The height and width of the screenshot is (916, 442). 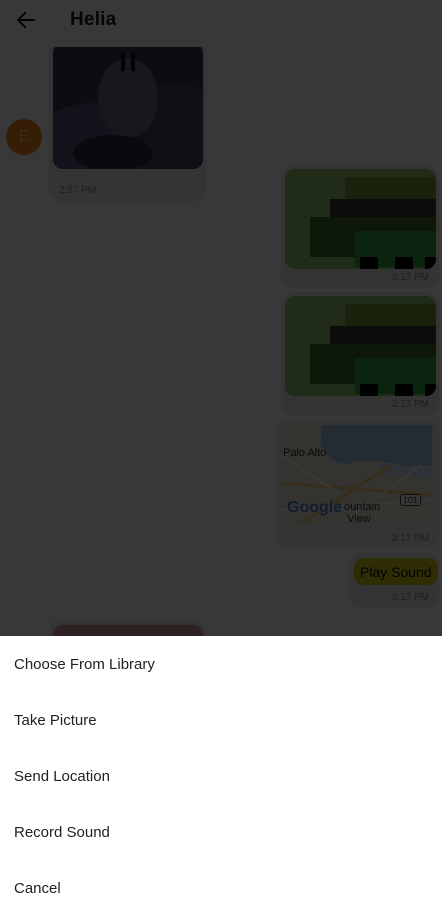 I want to click on play-sound-button: Play Sound, so click(x=396, y=571).